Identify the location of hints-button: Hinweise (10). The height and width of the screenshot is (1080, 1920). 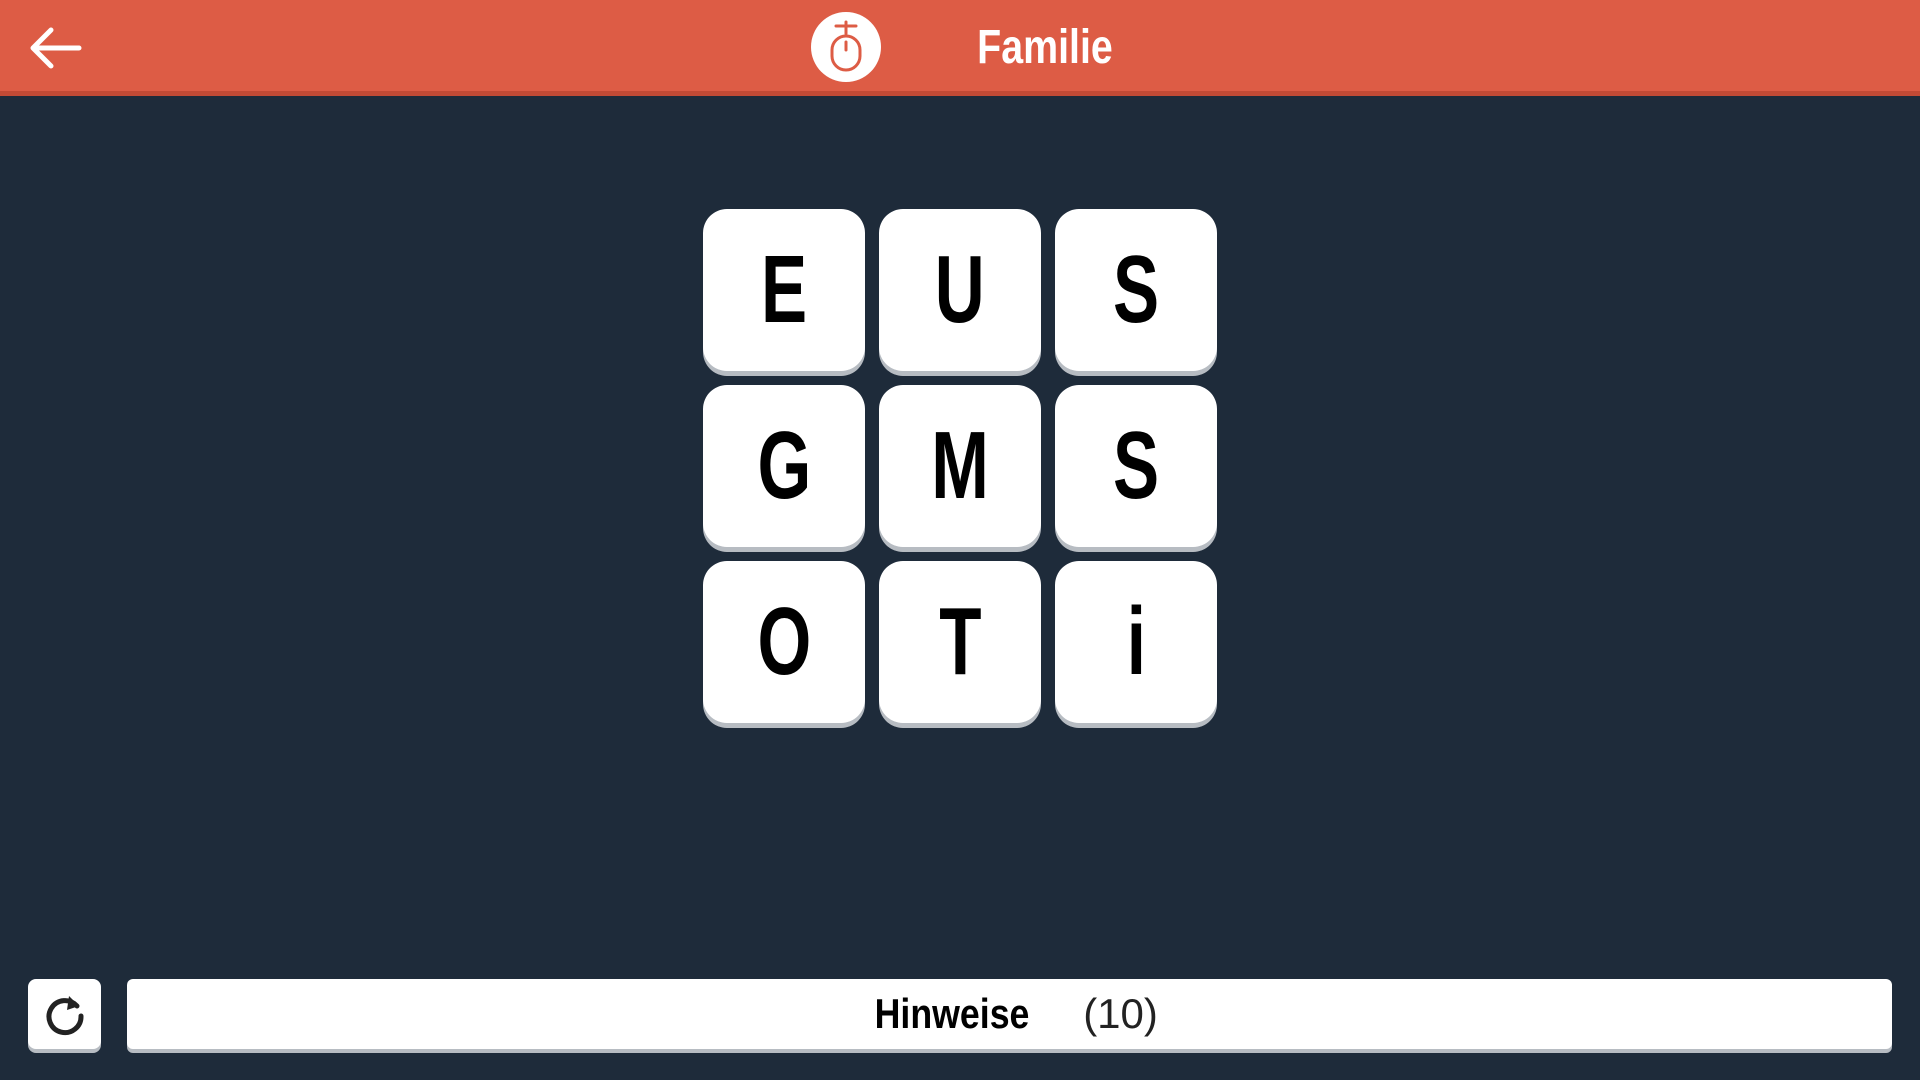
(1009, 1014).